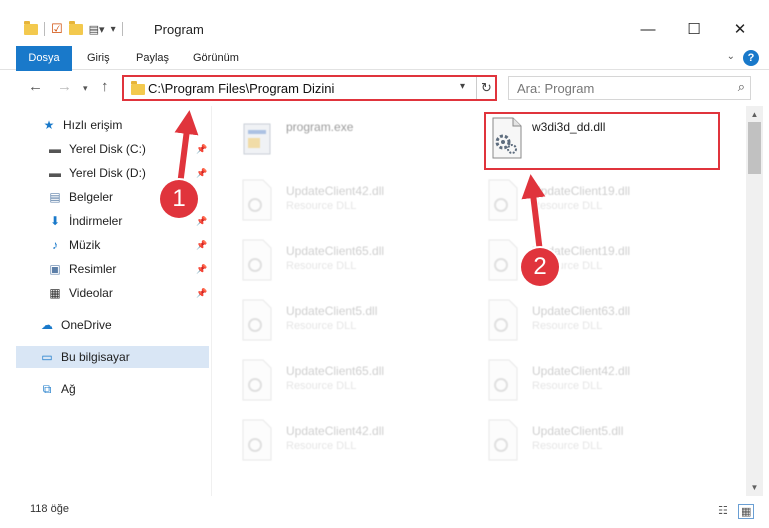 This screenshot has height=528, width=769. Describe the element at coordinates (104, 245) in the screenshot. I see `sidebar-item-music: ♪ Müzik 📌` at that location.